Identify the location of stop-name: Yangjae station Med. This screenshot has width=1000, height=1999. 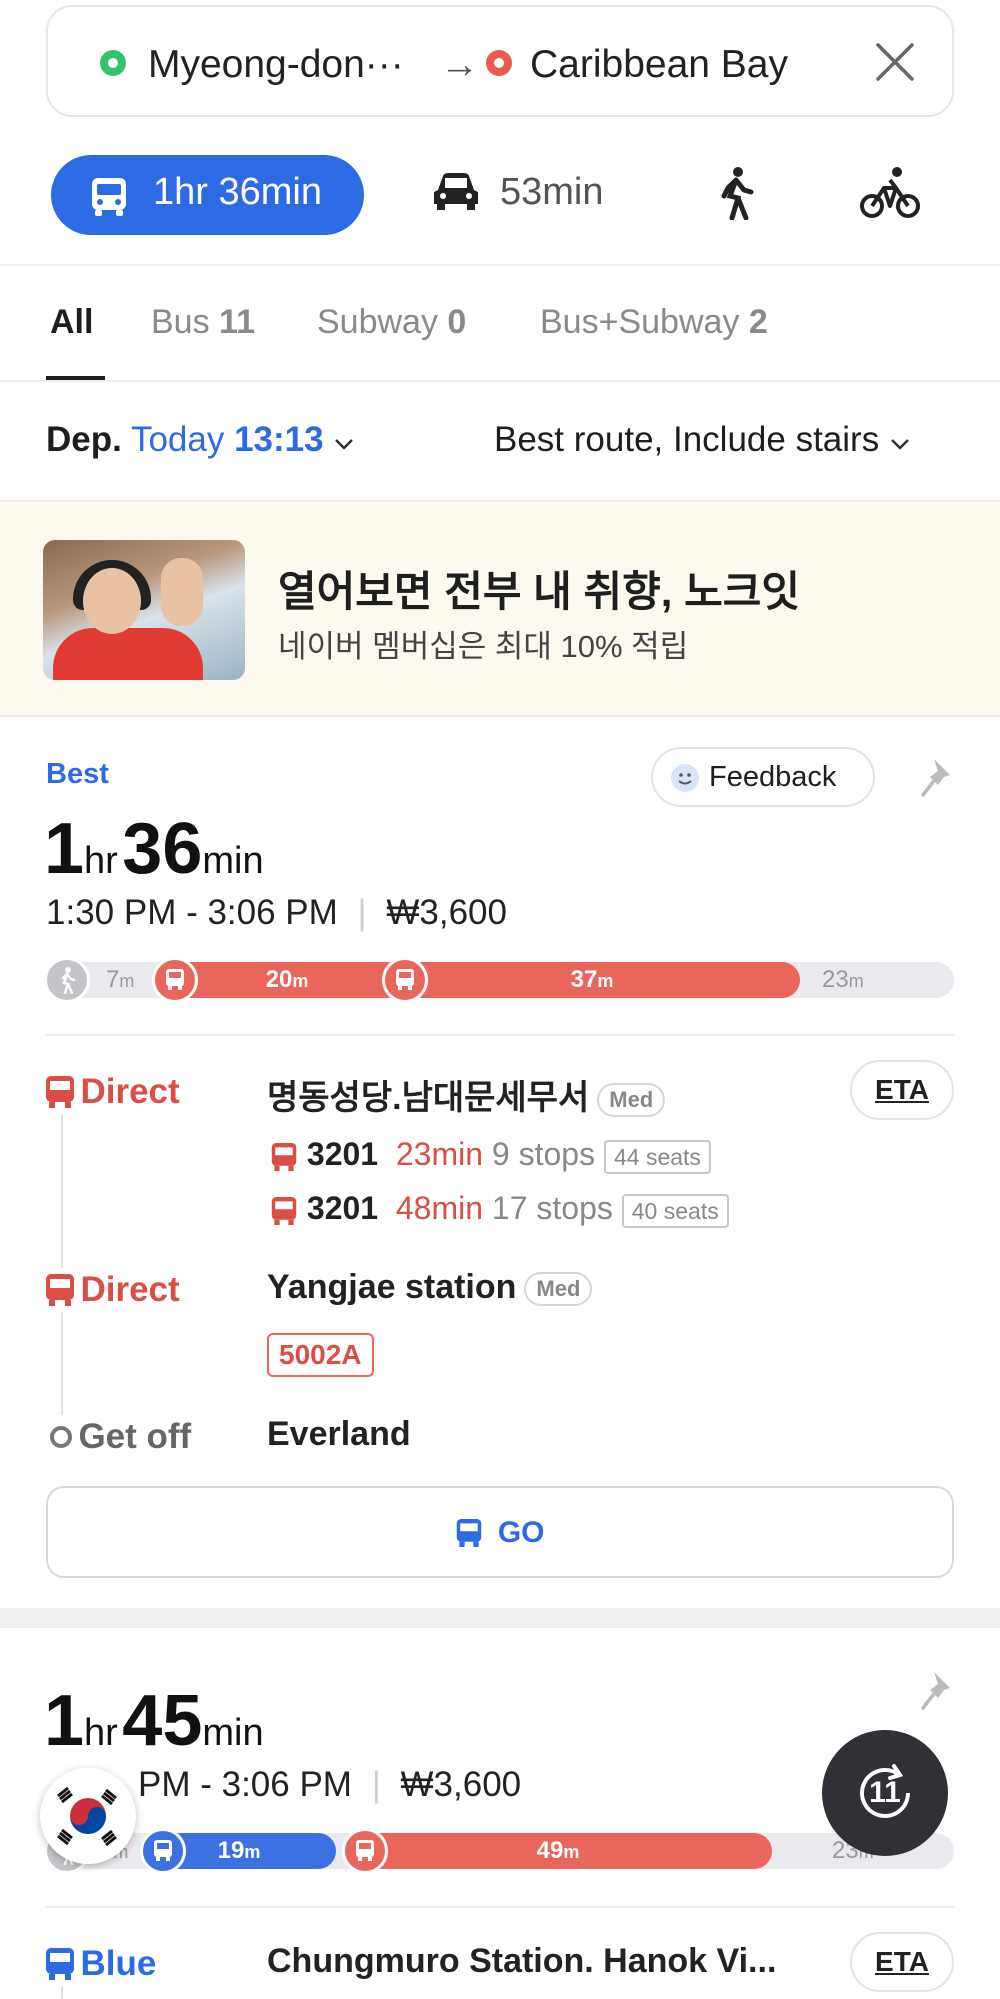
(430, 1287).